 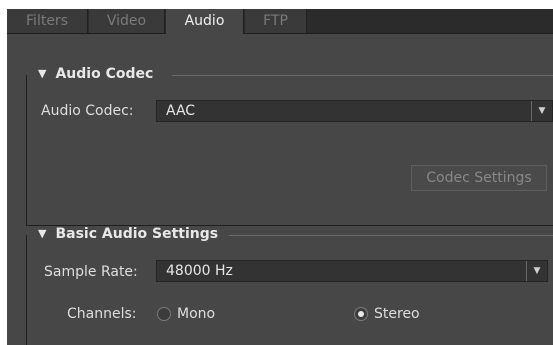 What do you see at coordinates (205, 21) in the screenshot?
I see `tab-audio: Audio` at bounding box center [205, 21].